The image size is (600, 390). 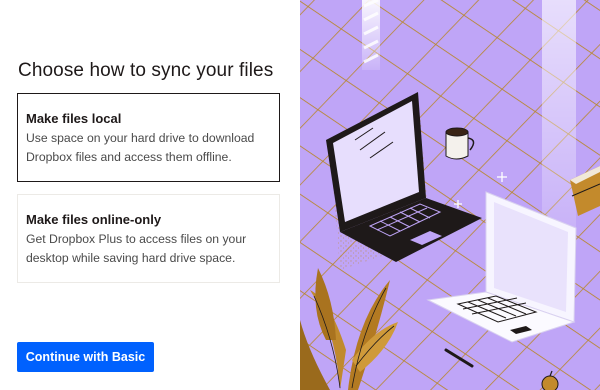 I want to click on page-title: Choose how to sync your files, so click(x=146, y=70).